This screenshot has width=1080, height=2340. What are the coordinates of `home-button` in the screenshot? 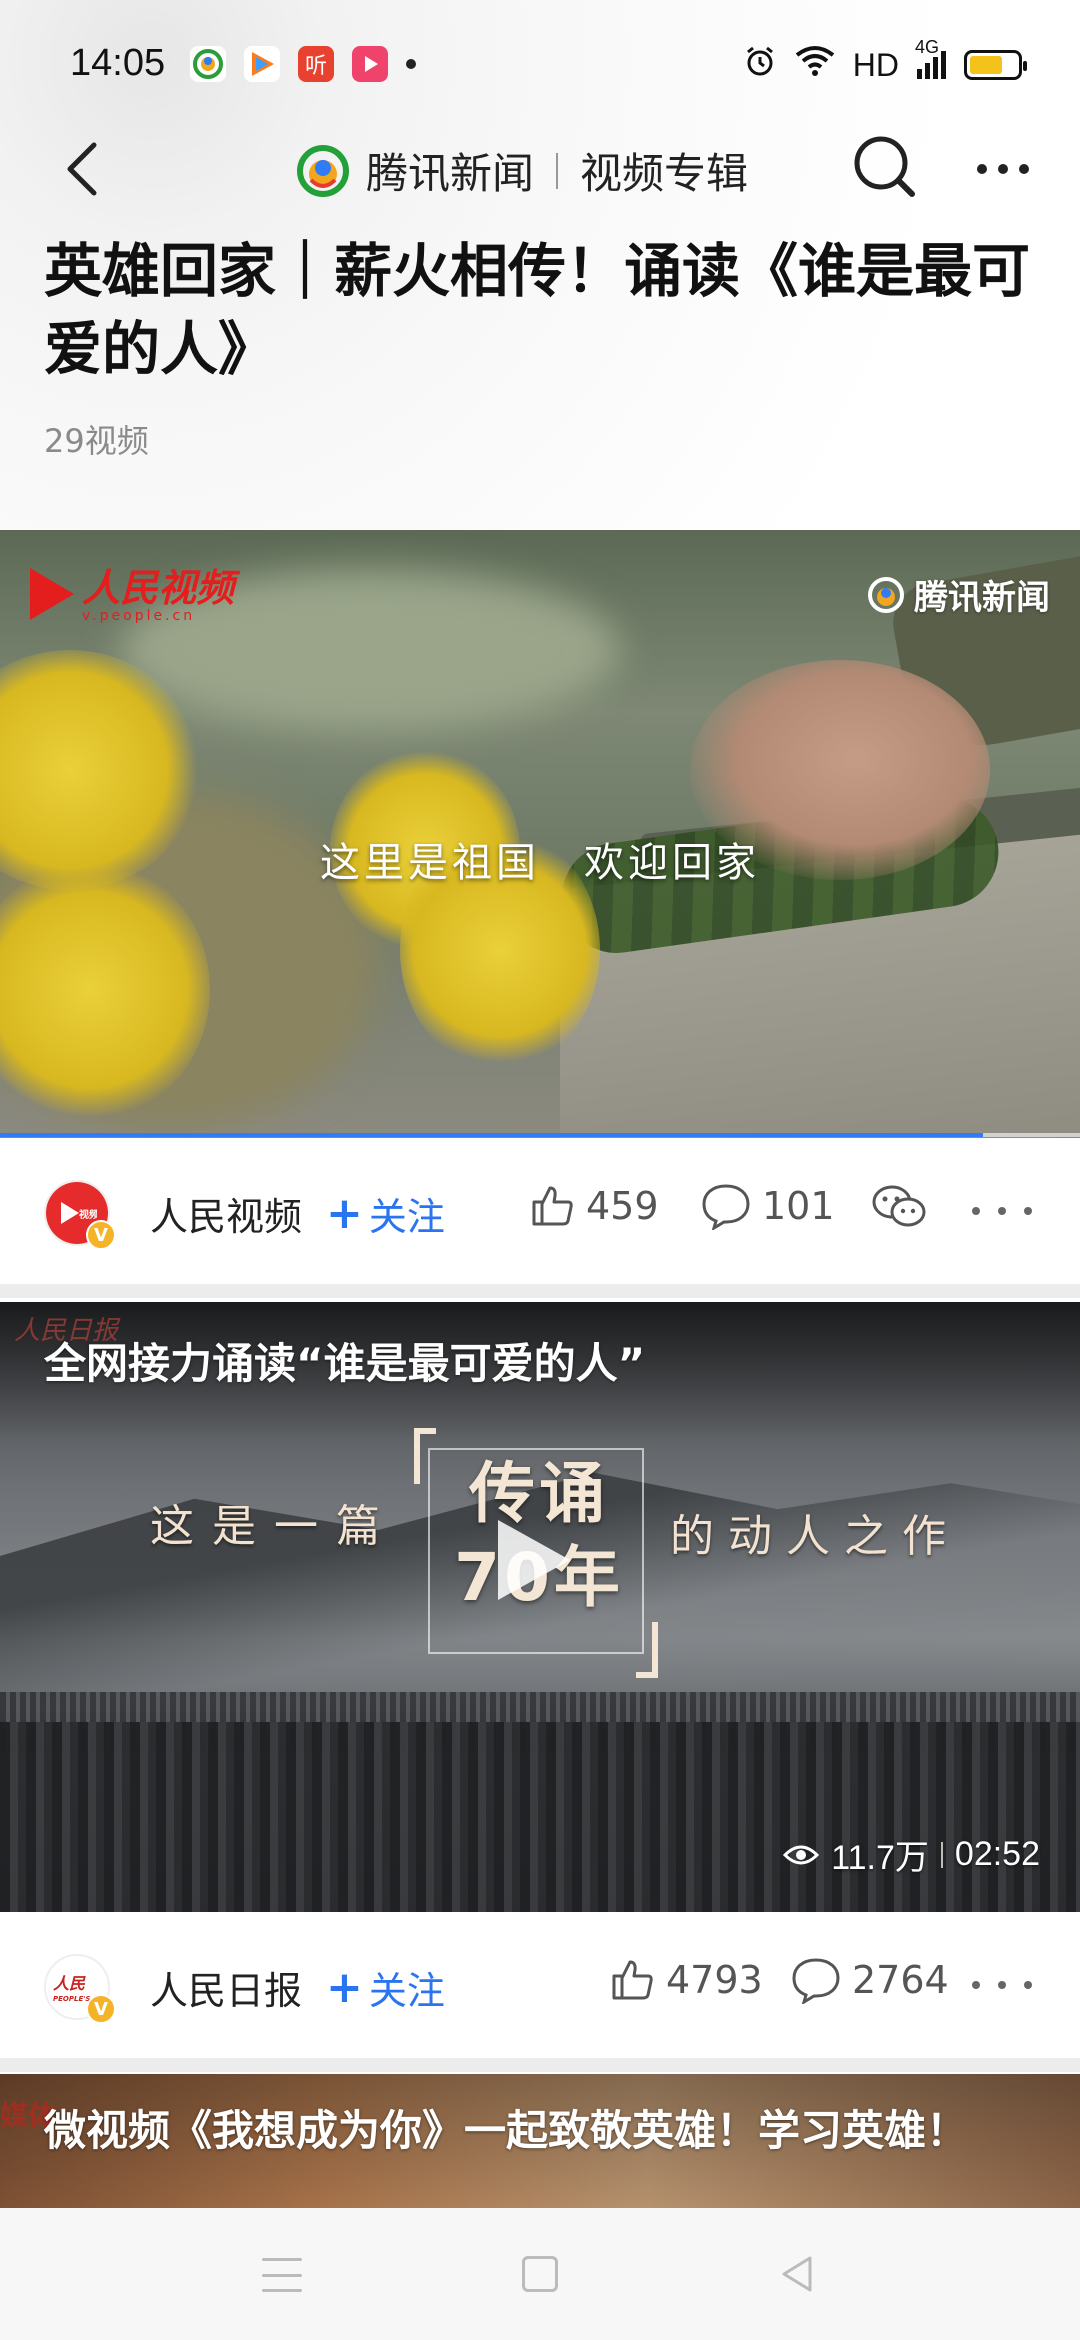 It's located at (540, 2274).